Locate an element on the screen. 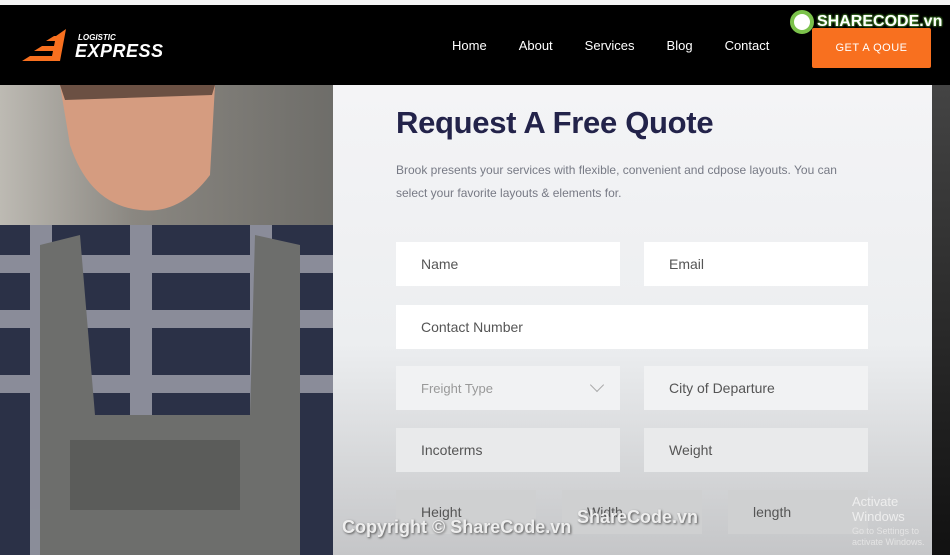 The width and height of the screenshot is (950, 555). chevron-down-icon is located at coordinates (597, 385).